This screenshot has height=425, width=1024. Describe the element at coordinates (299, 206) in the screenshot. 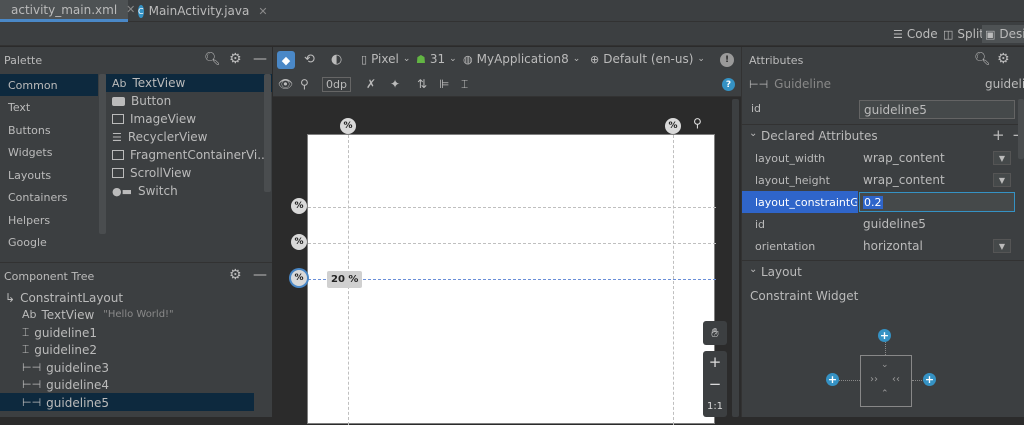

I see `guideline3-percent-handle: %` at that location.